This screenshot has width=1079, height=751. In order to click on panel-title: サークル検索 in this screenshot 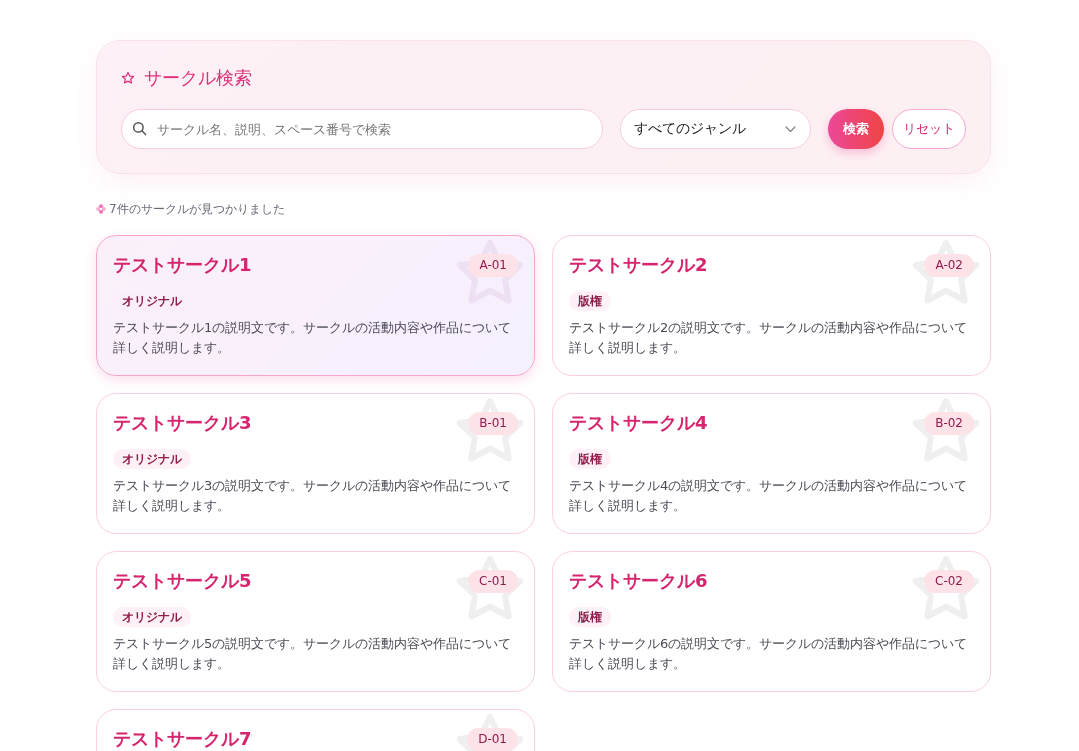, I will do `click(198, 78)`.